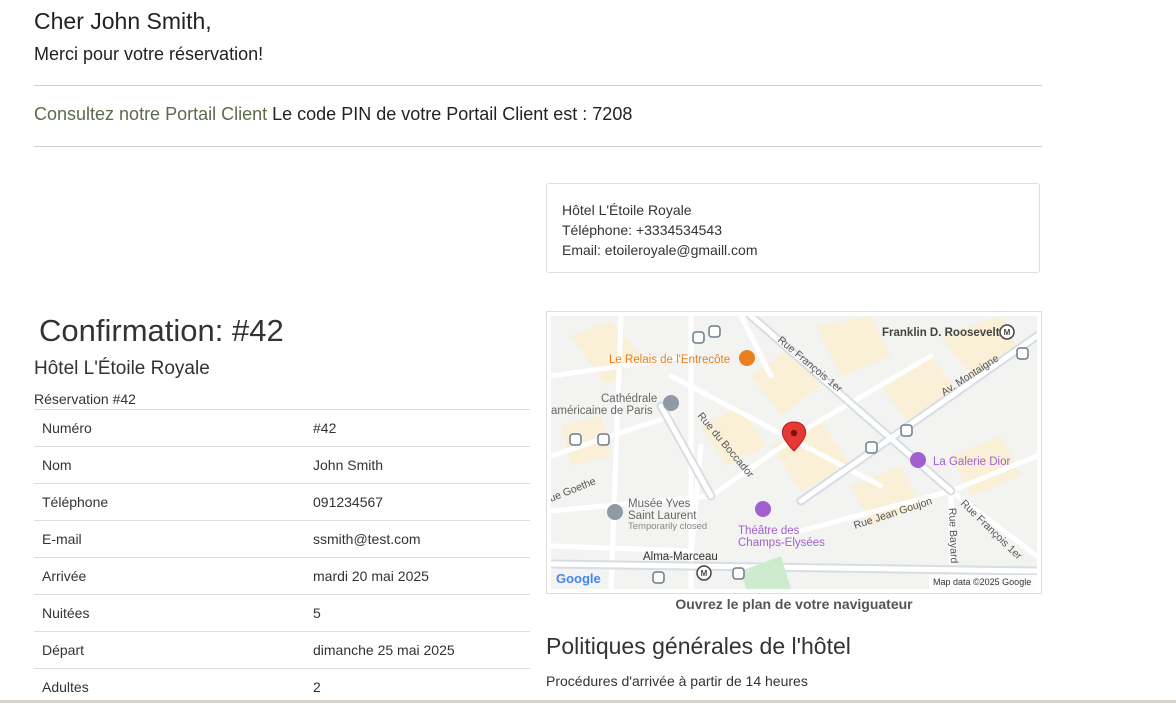 Image resolution: width=1176 pixels, height=705 pixels. What do you see at coordinates (680, 557) in the screenshot?
I see `map-label-alma: Alma-Marceau` at bounding box center [680, 557].